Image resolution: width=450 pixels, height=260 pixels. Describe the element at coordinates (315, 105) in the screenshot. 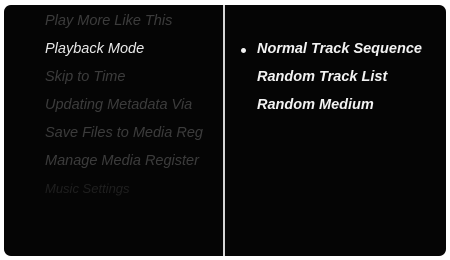

I see `option-random-medium: Random Medium` at that location.